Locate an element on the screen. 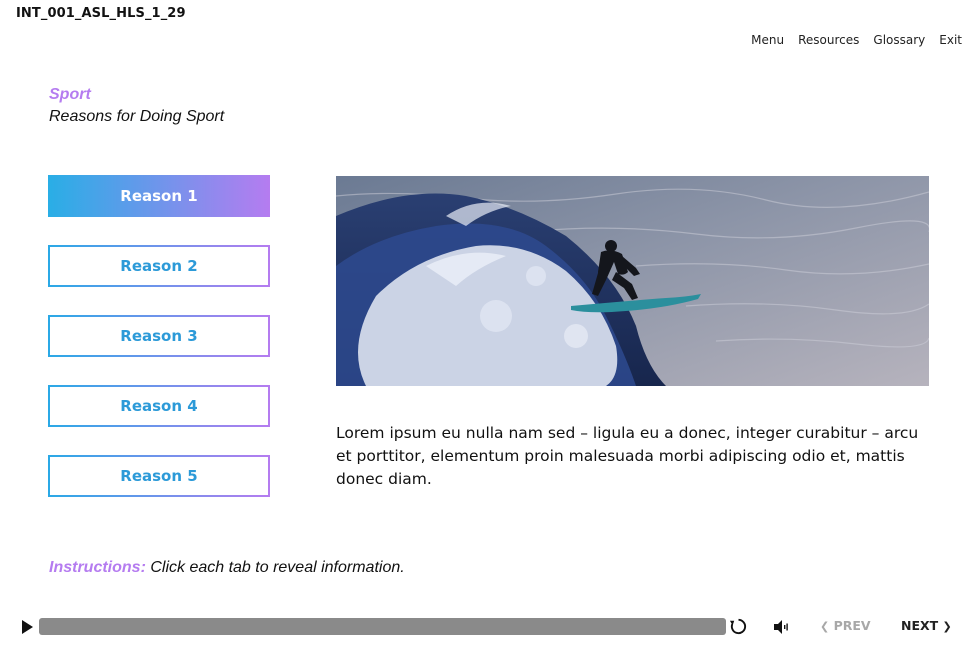 This screenshot has width=978, height=656. next-button: NEXT ❯ is located at coordinates (926, 625).